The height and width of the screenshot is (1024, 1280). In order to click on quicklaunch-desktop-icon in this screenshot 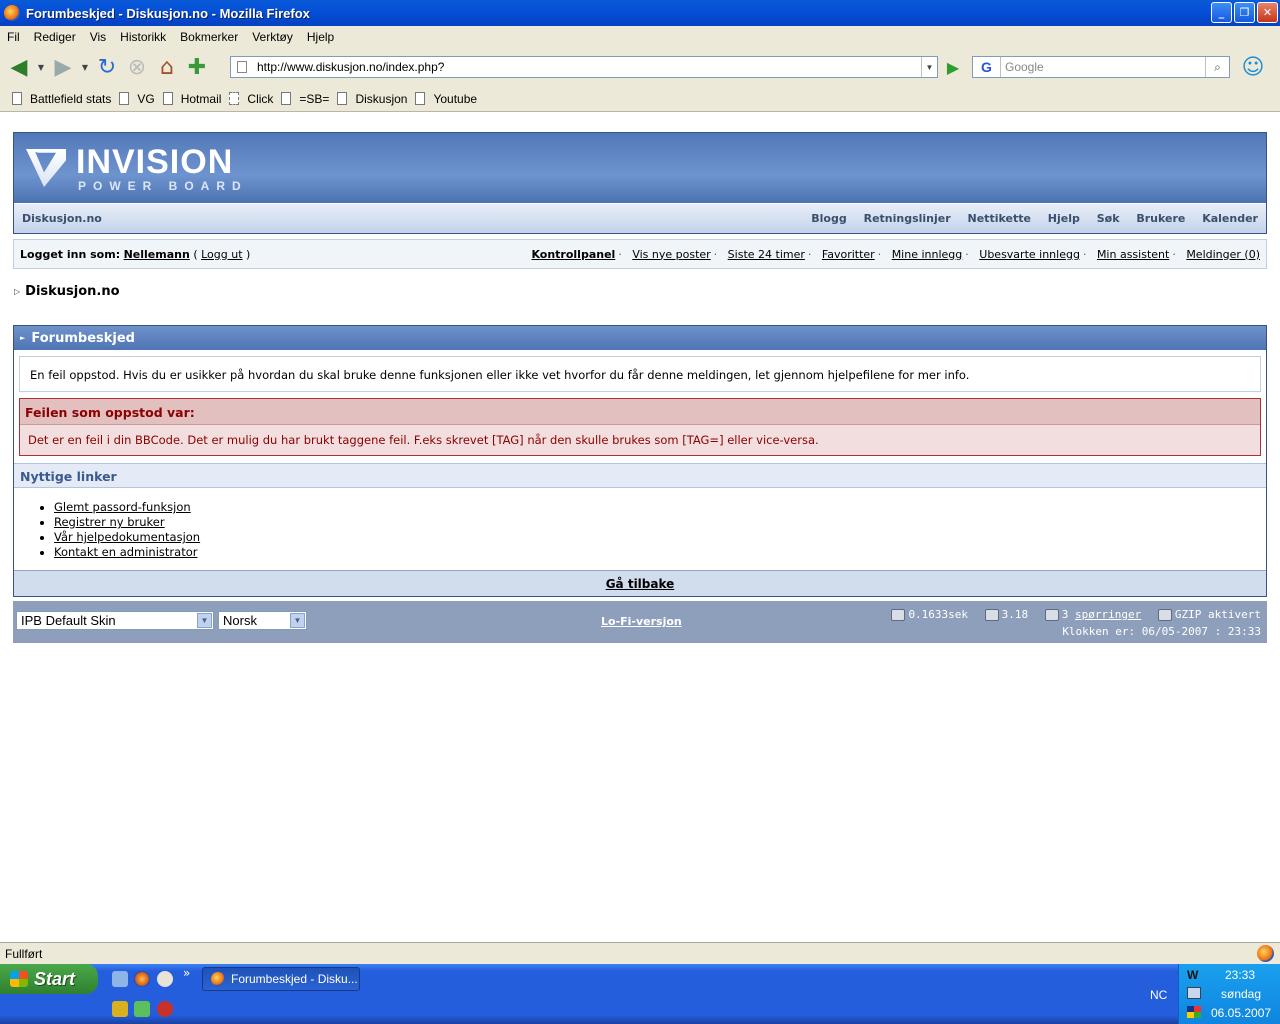, I will do `click(120, 979)`.